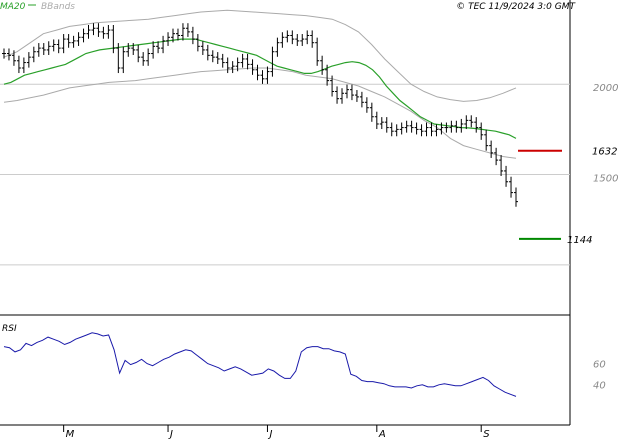  I want to click on copyright-text: © TEC 11/9/2024 3:0 GMT, so click(516, 7).